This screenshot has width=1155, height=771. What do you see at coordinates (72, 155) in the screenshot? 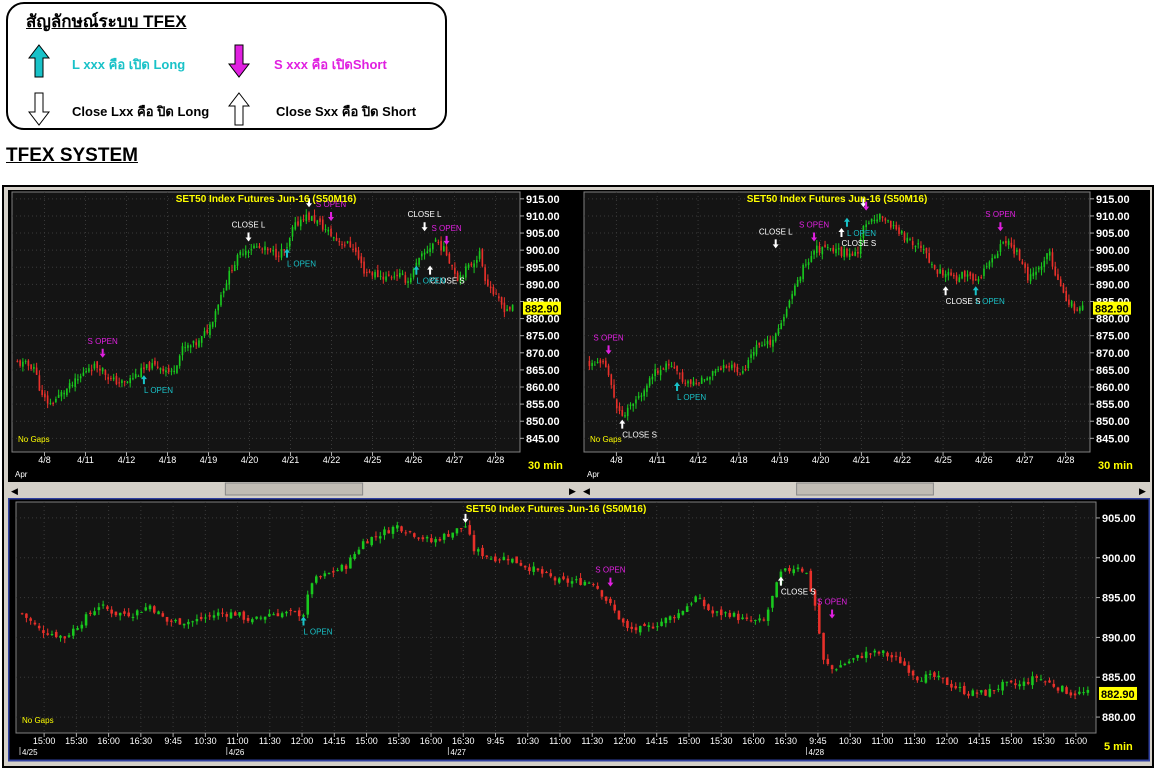
I see `page-title: TFEX SYSTEM` at bounding box center [72, 155].